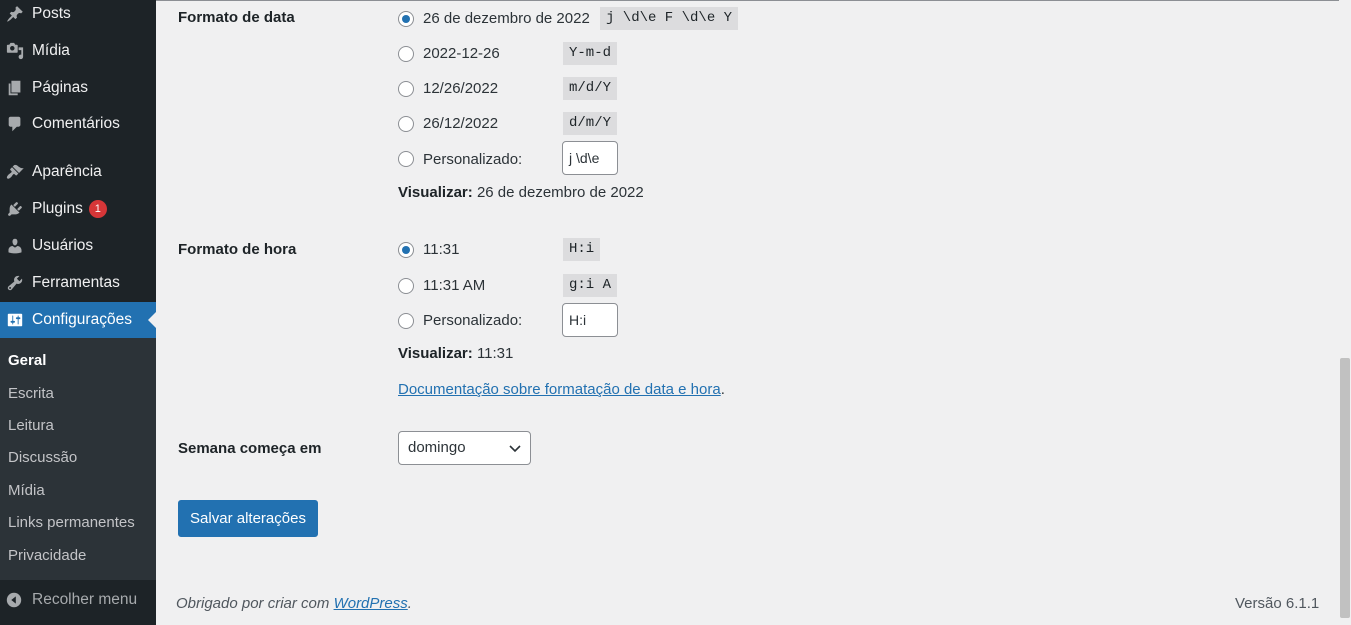  Describe the element at coordinates (15, 209) in the screenshot. I see `plugins-icon` at that location.